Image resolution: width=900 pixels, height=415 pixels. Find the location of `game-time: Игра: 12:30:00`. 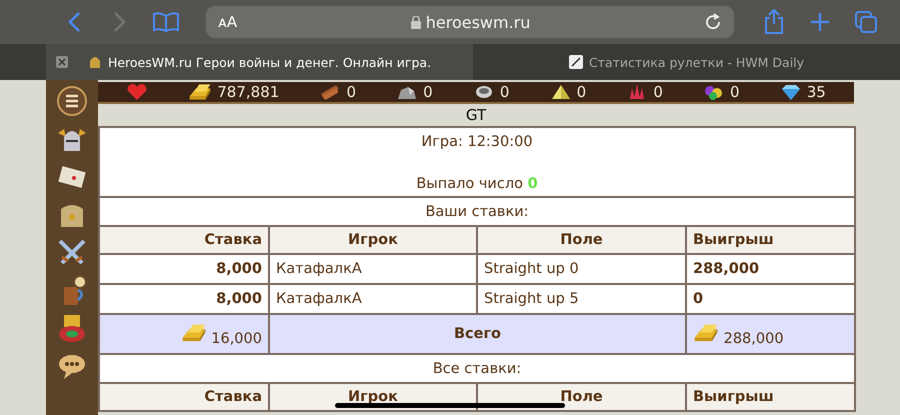

game-time: Игра: 12:30:00 is located at coordinates (477, 142).